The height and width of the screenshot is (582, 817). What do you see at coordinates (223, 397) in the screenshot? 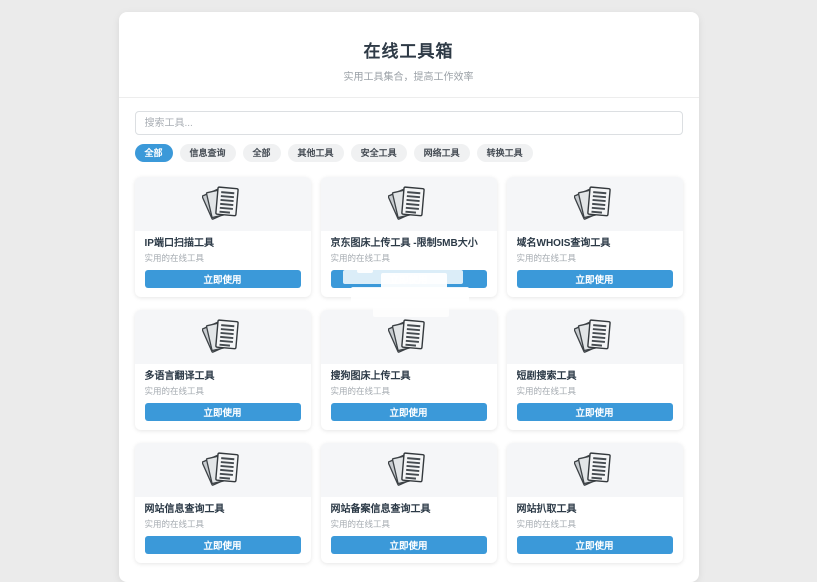
I see `card-body: 多语言翻译工具 实用的在线工具 立即使用` at bounding box center [223, 397].